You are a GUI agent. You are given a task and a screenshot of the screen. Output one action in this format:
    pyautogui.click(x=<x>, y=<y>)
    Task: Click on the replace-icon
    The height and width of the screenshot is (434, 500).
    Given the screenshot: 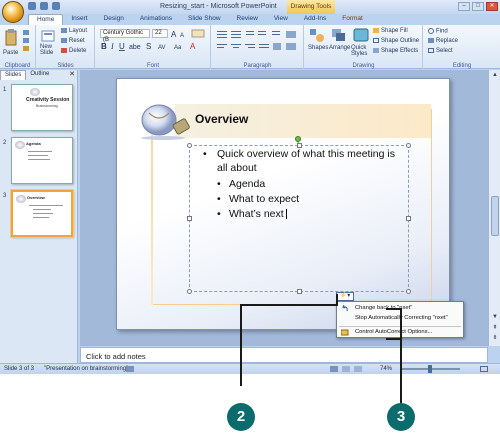 What is the action you would take?
    pyautogui.click(x=431, y=40)
    